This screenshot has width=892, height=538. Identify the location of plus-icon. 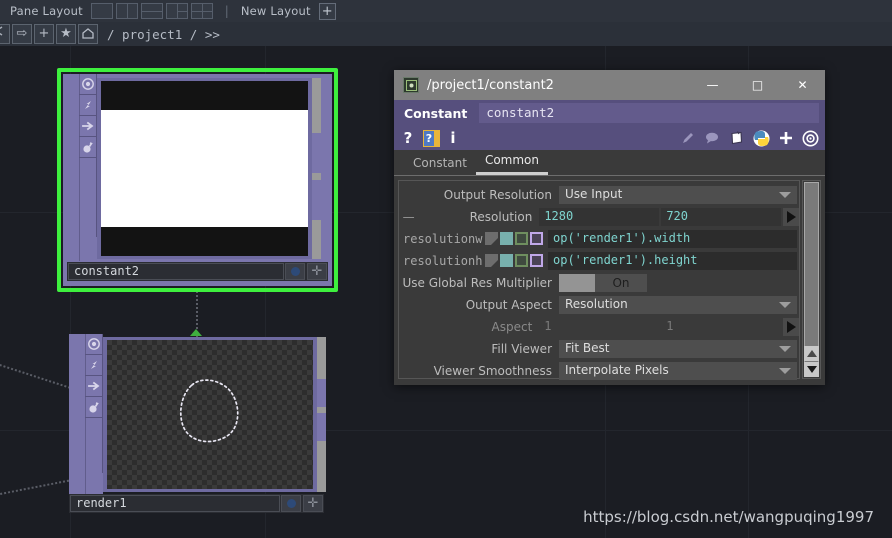
(786, 138).